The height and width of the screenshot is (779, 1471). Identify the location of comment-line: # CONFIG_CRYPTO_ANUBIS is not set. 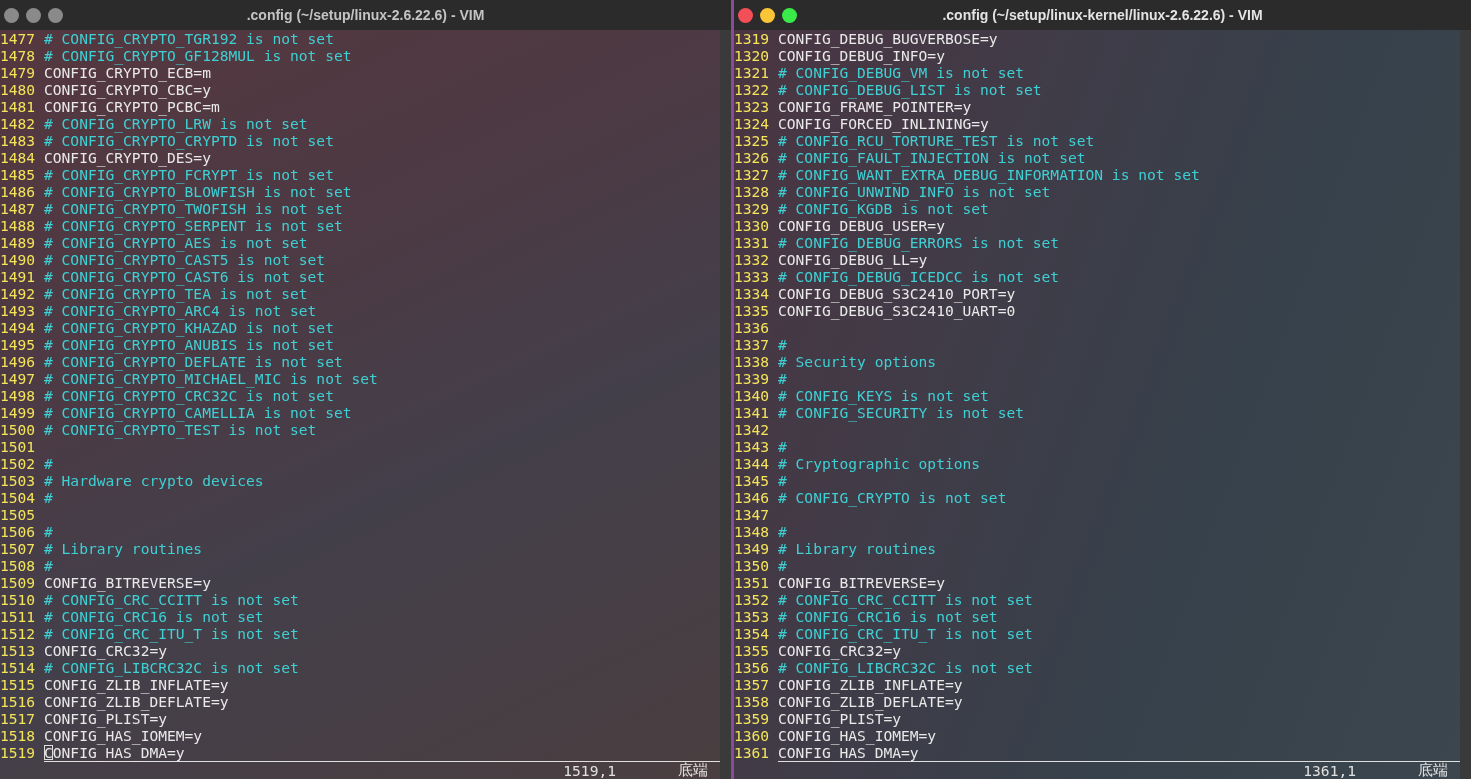
(189, 344).